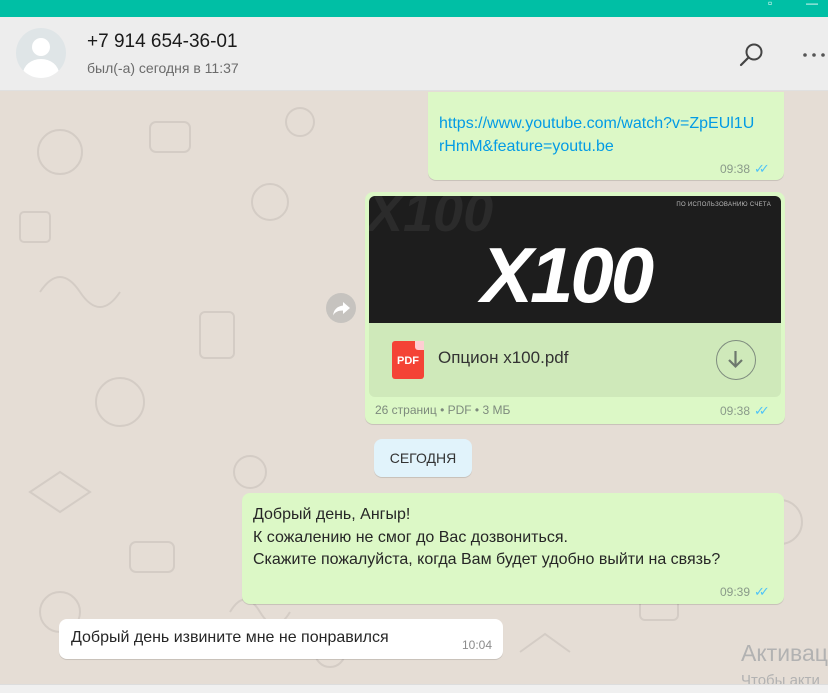 The height and width of the screenshot is (693, 828). I want to click on preview-small-text: ПО ИСПОЛЬЗОВАНИЮ СЧЕТА, so click(723, 205).